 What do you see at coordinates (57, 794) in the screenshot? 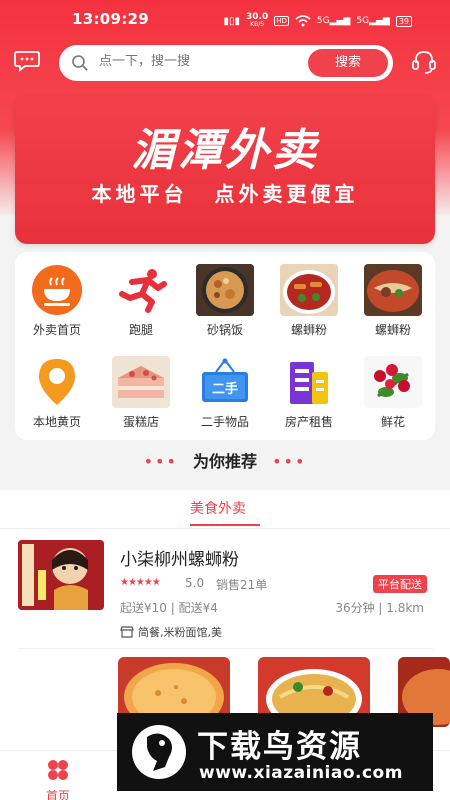
I see `nav-home-label: 首页` at bounding box center [57, 794].